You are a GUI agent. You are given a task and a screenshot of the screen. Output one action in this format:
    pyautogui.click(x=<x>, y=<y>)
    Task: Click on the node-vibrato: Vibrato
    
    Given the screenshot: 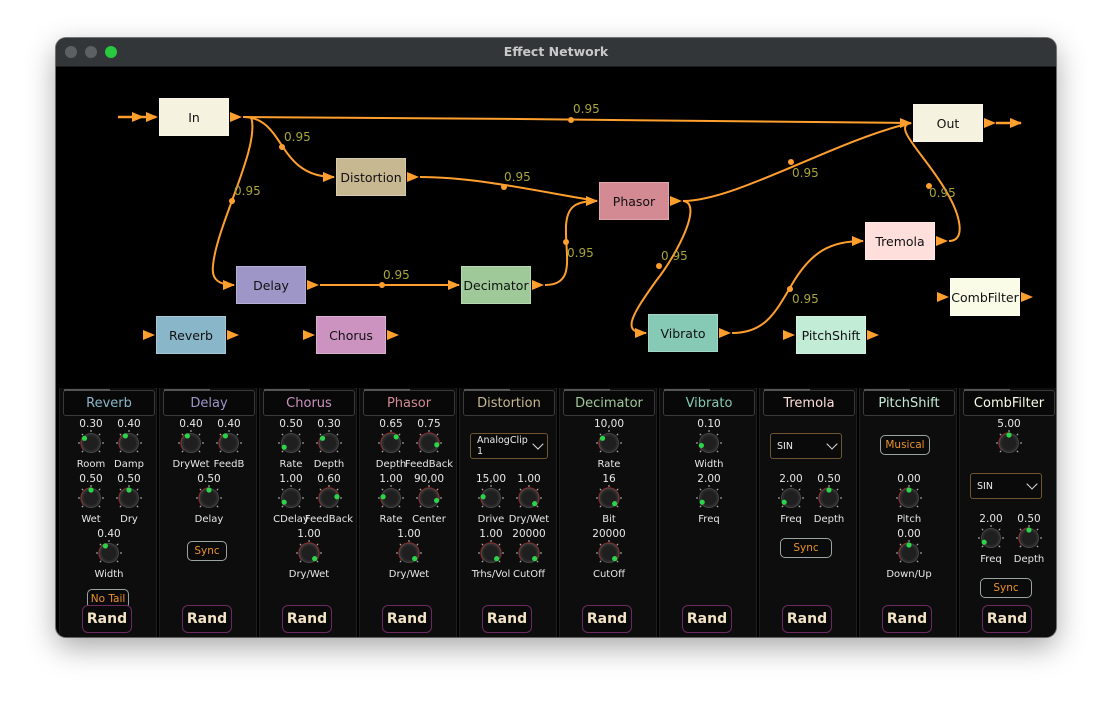 What is the action you would take?
    pyautogui.click(x=683, y=333)
    